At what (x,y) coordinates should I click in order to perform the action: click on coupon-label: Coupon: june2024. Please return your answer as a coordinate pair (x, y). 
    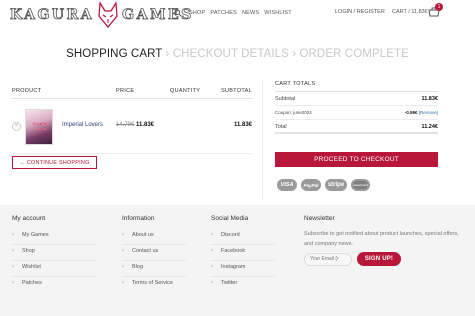
    Looking at the image, I should click on (293, 112).